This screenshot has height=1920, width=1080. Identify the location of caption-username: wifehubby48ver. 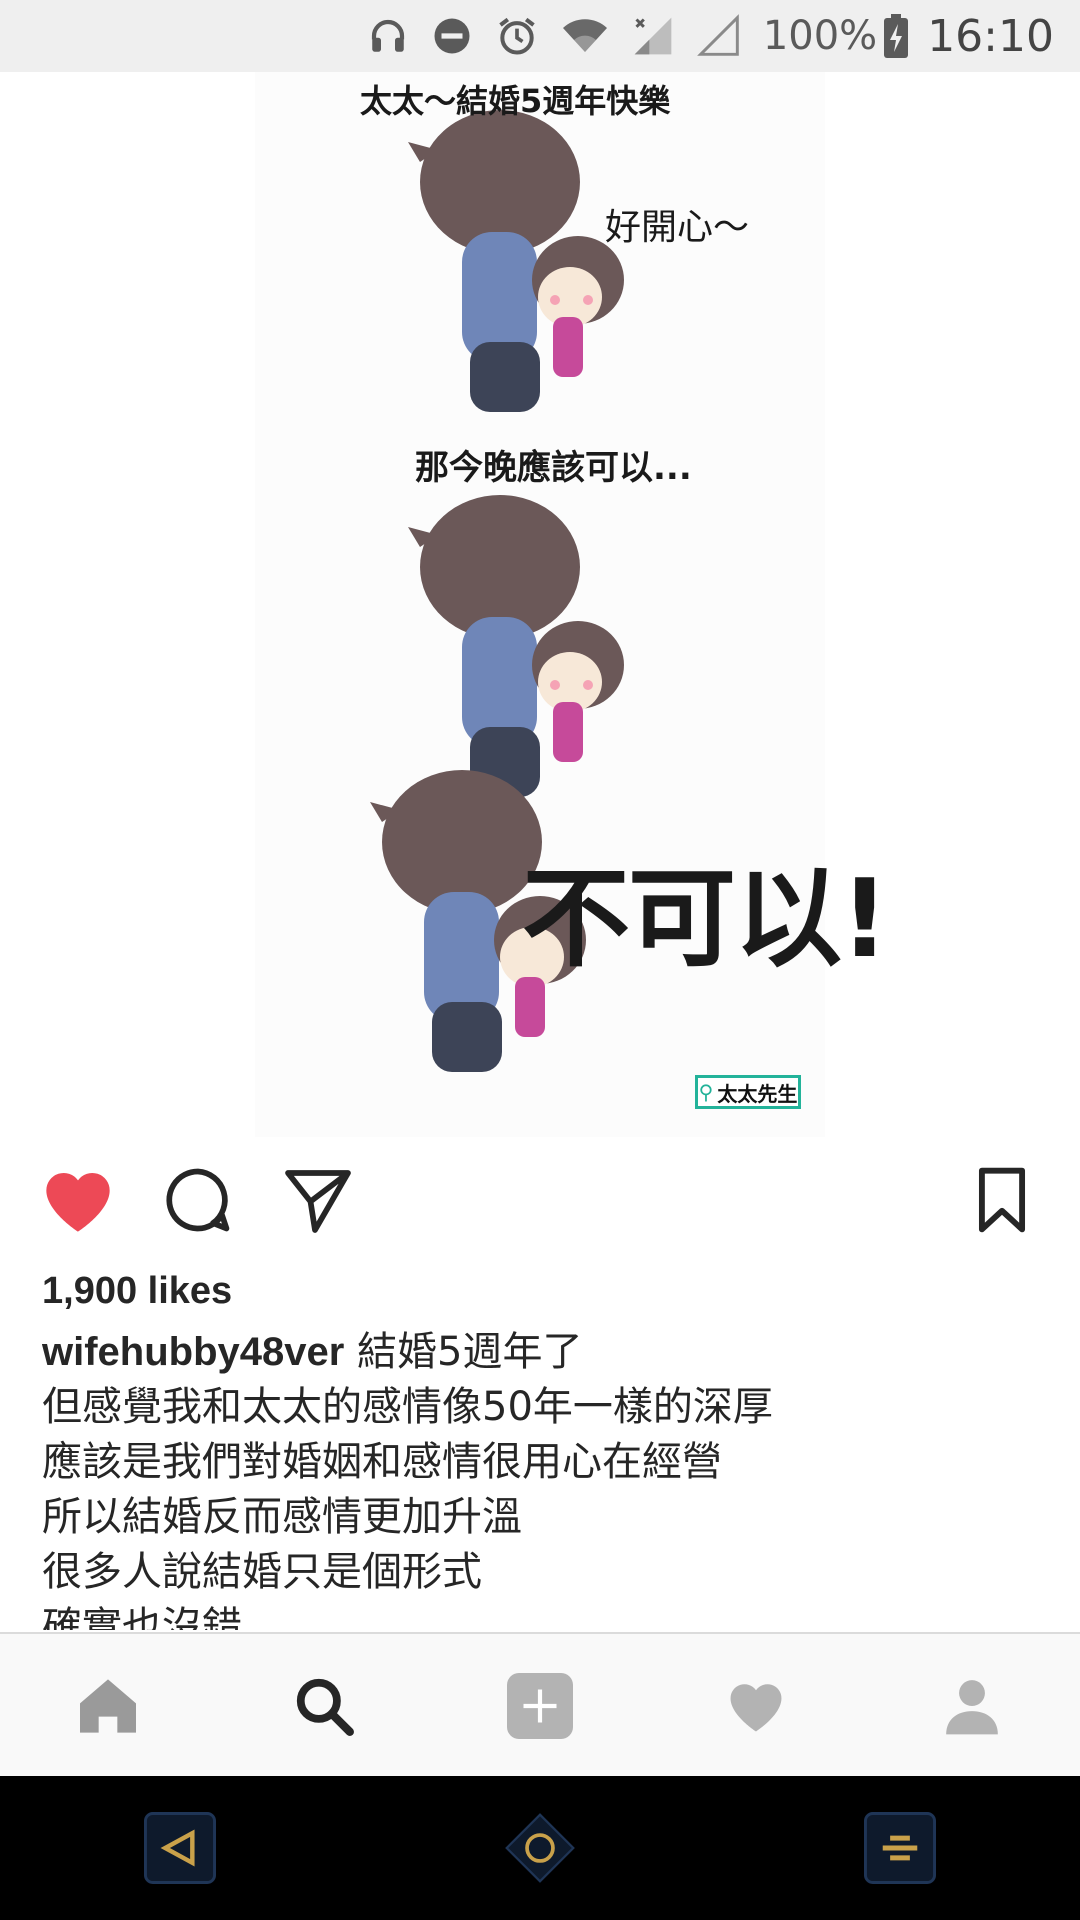
(193, 1352).